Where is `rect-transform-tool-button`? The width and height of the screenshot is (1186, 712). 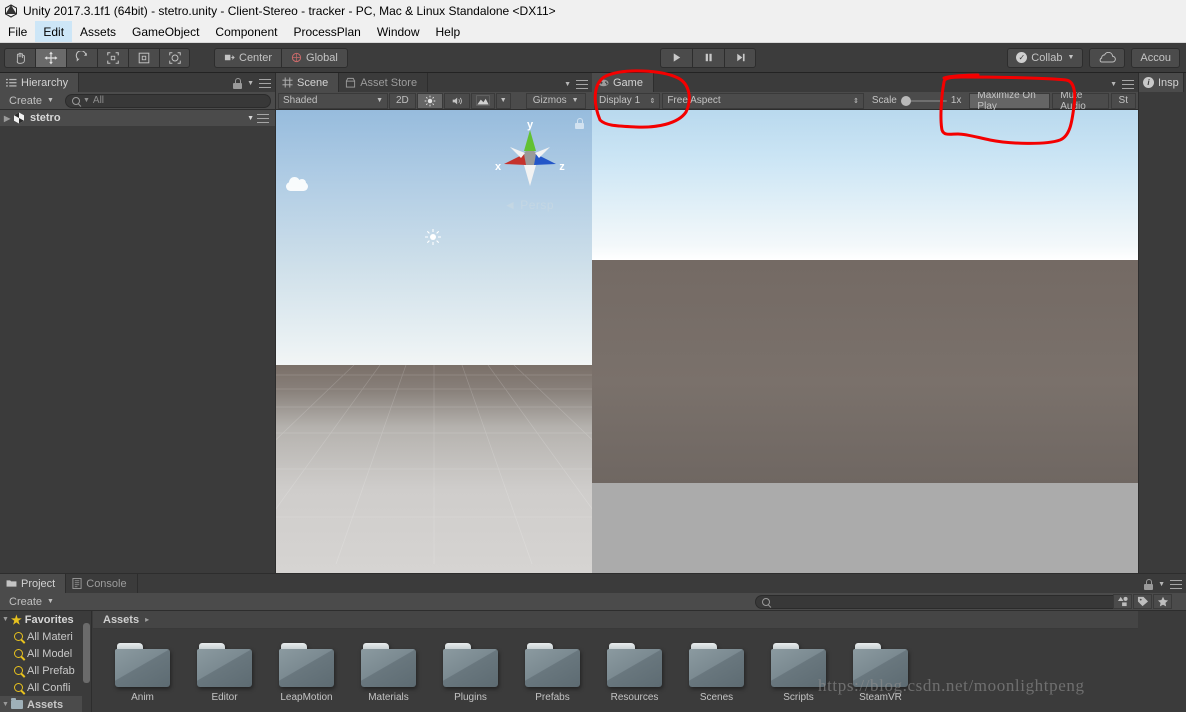 rect-transform-tool-button is located at coordinates (143, 57).